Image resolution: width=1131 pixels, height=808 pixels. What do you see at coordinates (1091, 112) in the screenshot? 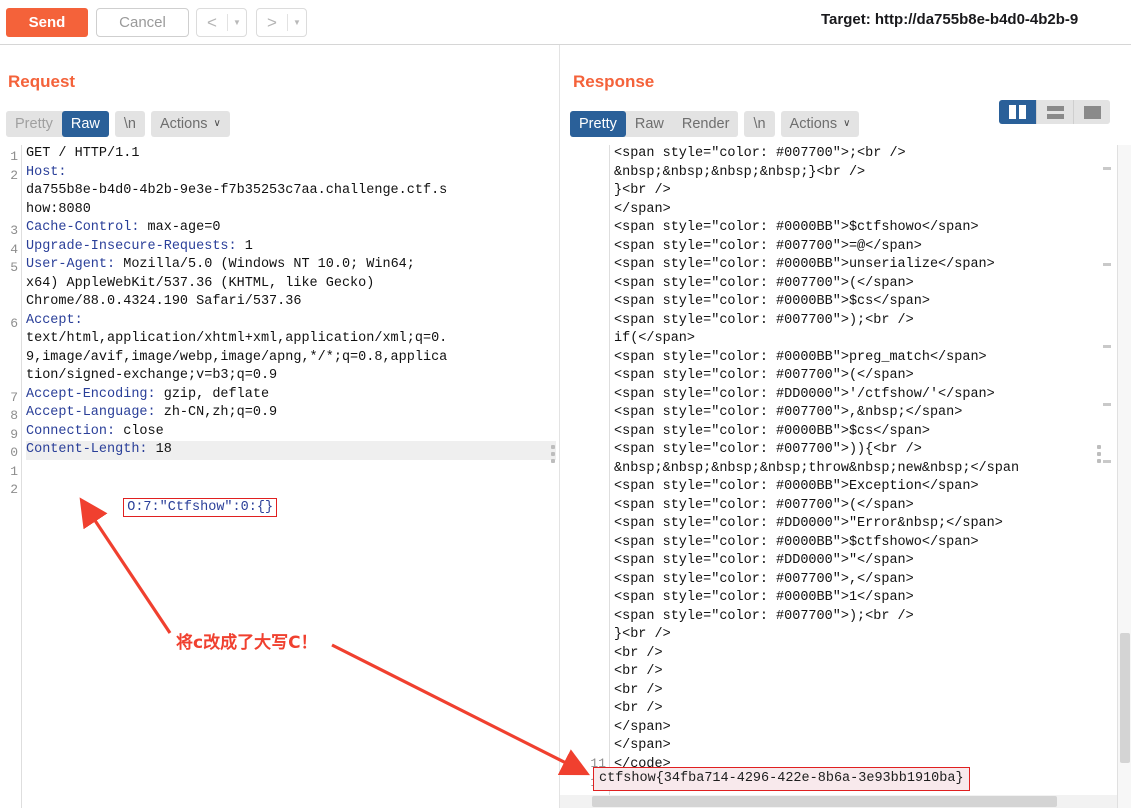
I see `layout-single-pane-button` at bounding box center [1091, 112].